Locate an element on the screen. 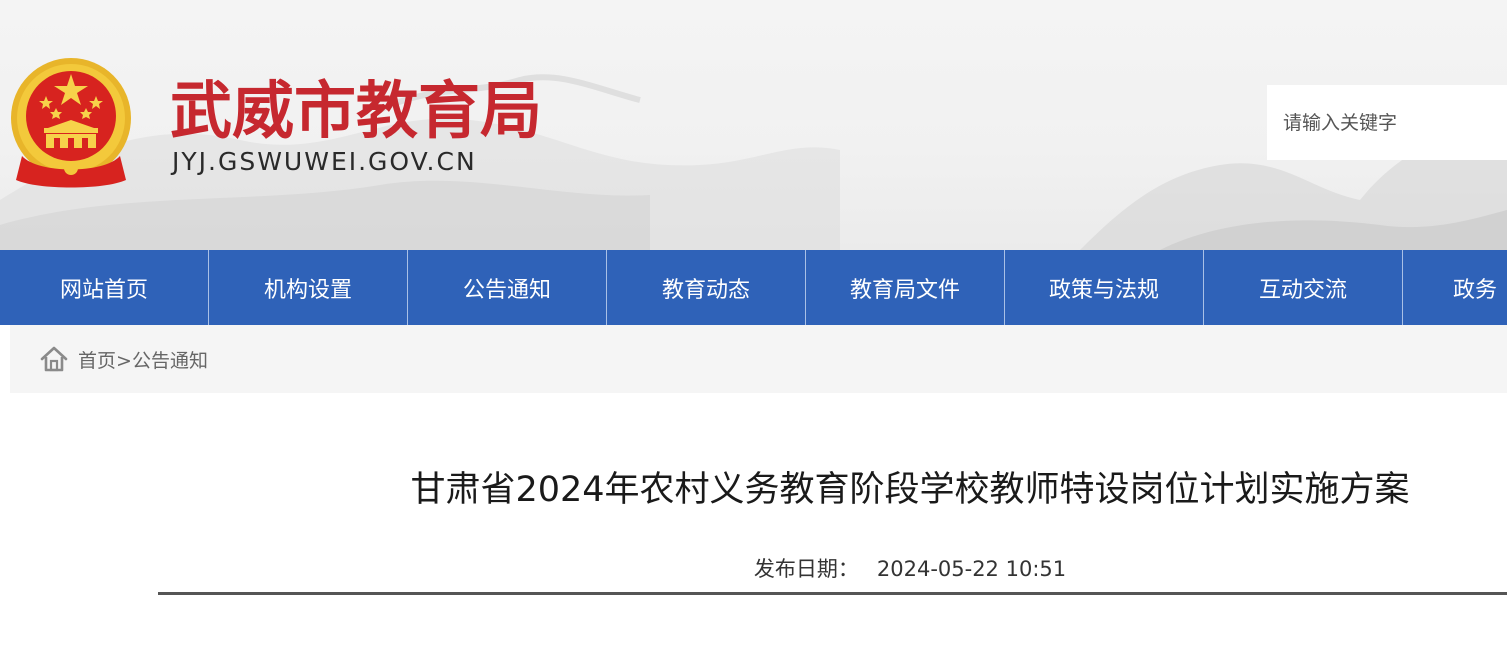 Image resolution: width=1507 pixels, height=657 pixels. home-icon is located at coordinates (54, 359).